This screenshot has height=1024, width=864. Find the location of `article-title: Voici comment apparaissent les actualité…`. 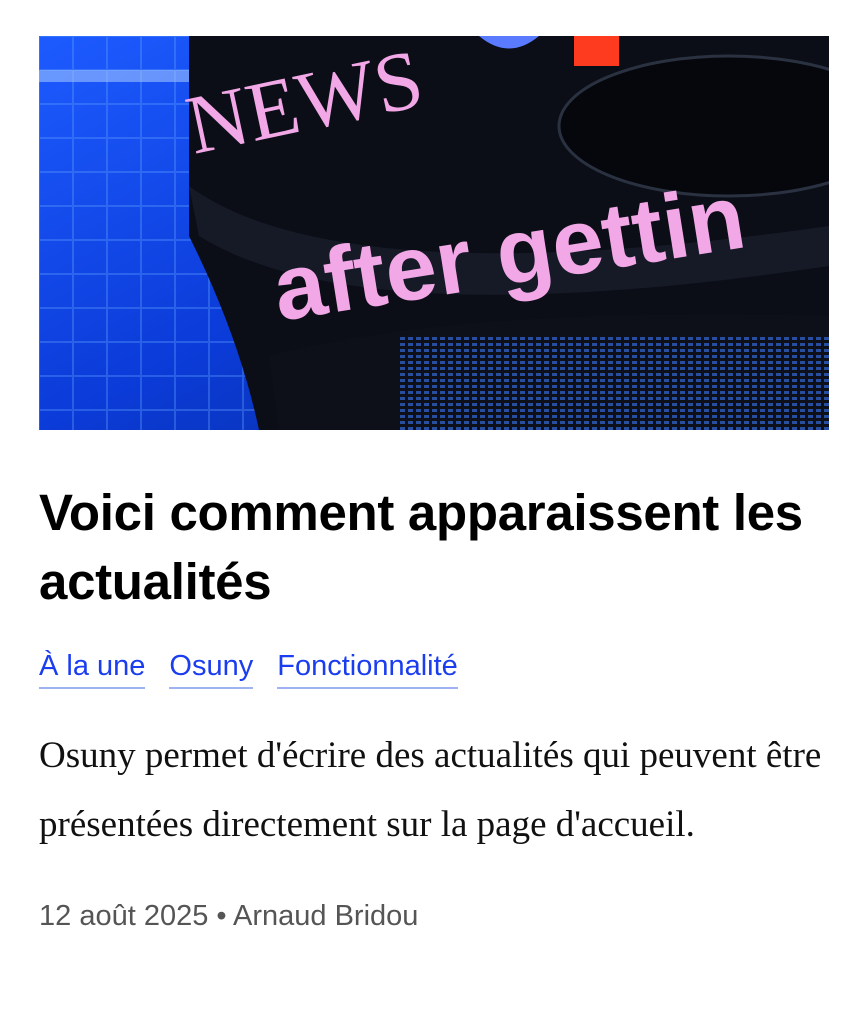

article-title: Voici comment apparaissent les actualité… is located at coordinates (434, 547).